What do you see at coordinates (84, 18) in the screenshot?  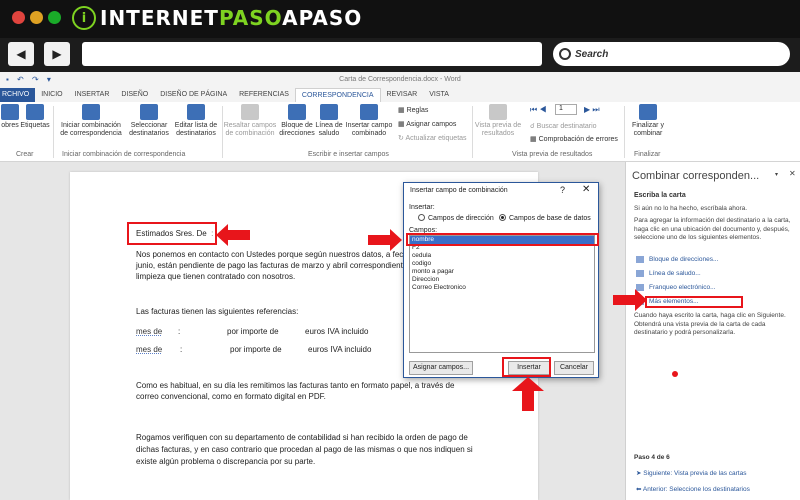 I see `logo-icon: i` at bounding box center [84, 18].